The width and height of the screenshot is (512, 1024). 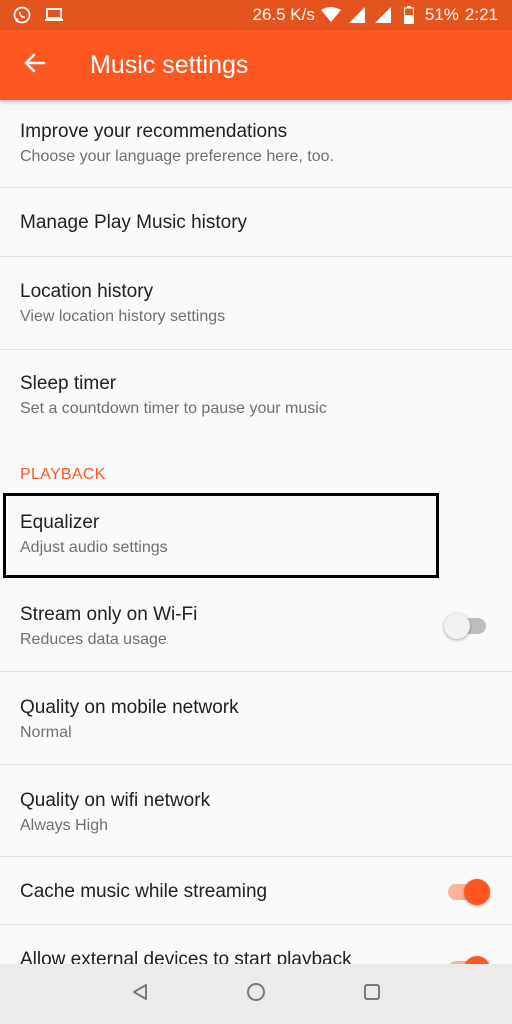 What do you see at coordinates (481, 14) in the screenshot?
I see `clock: 2:21` at bounding box center [481, 14].